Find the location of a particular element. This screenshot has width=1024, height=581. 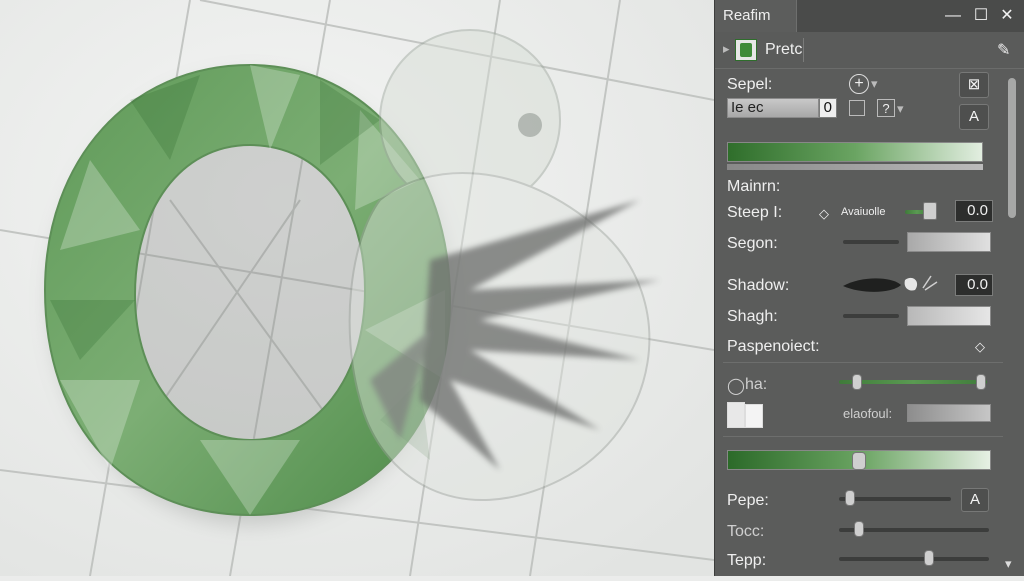

sepel-label: Sepel: is located at coordinates (750, 84).